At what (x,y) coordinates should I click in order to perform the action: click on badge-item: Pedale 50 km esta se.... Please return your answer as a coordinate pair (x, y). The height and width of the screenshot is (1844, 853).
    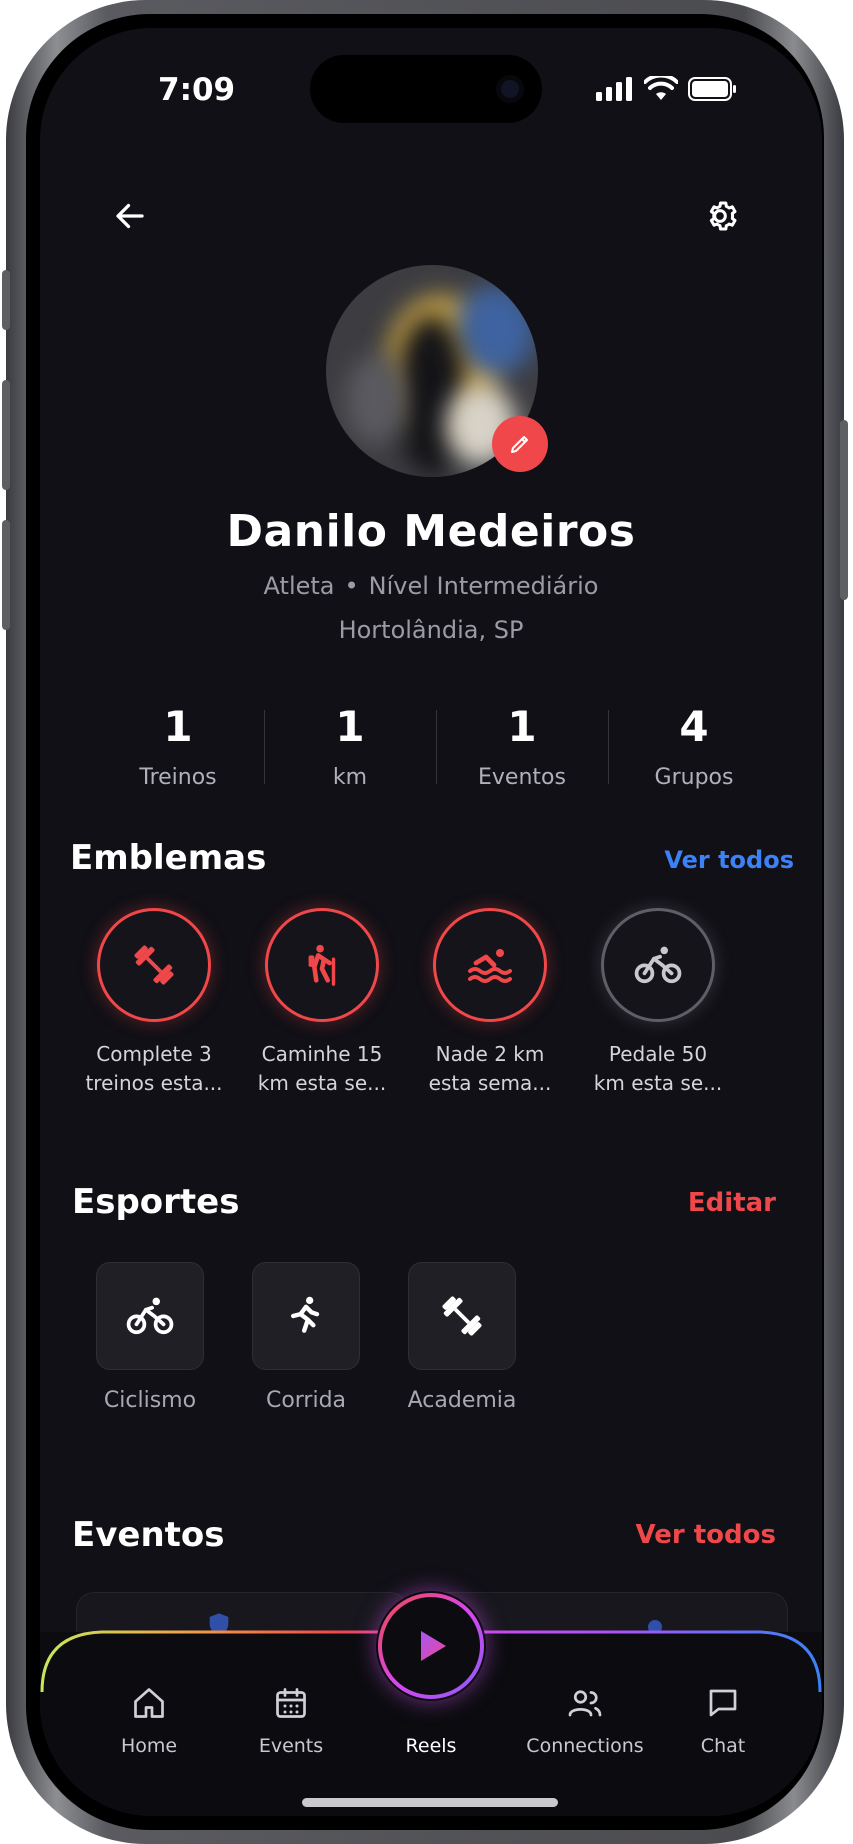
    Looking at the image, I should click on (658, 1003).